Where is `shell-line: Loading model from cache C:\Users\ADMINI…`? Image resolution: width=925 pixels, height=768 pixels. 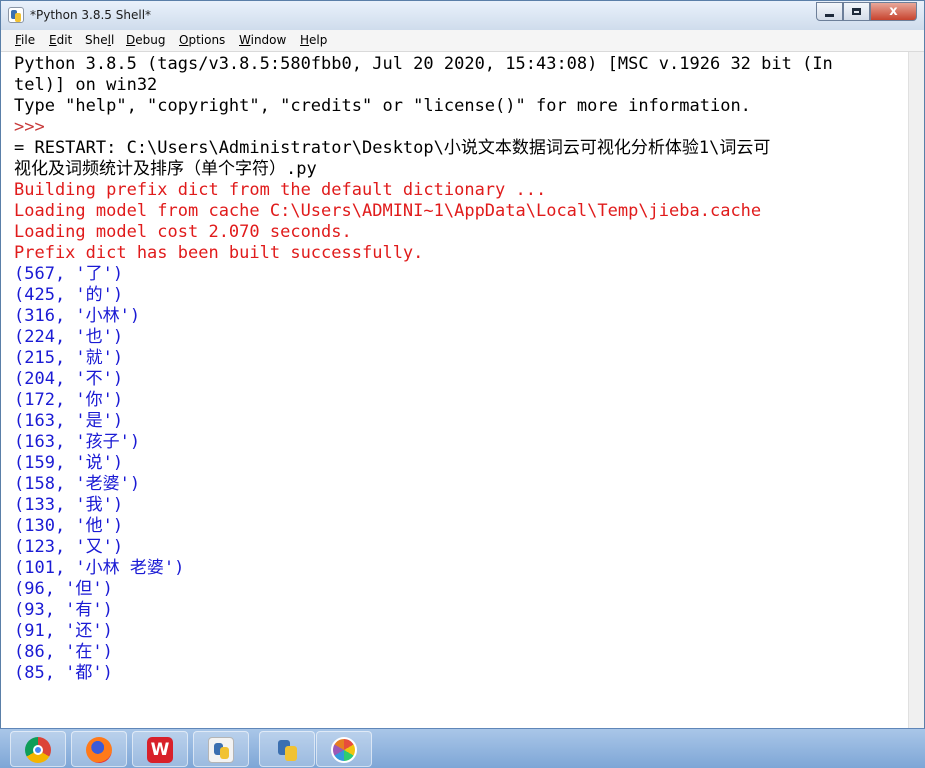
shell-line: Loading model from cache C:\Users\ADMINI… is located at coordinates (388, 211).